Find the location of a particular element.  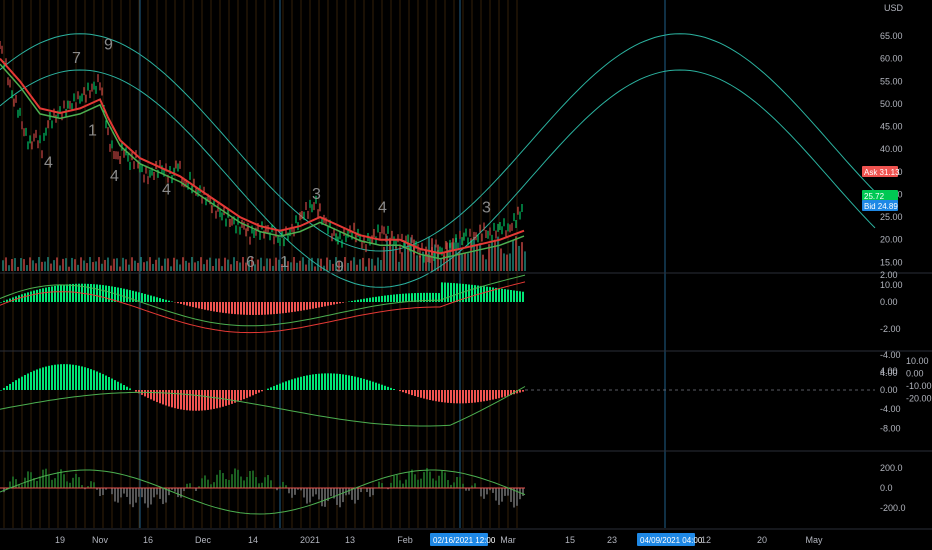

time-axis-tick: 2021 is located at coordinates (310, 540).